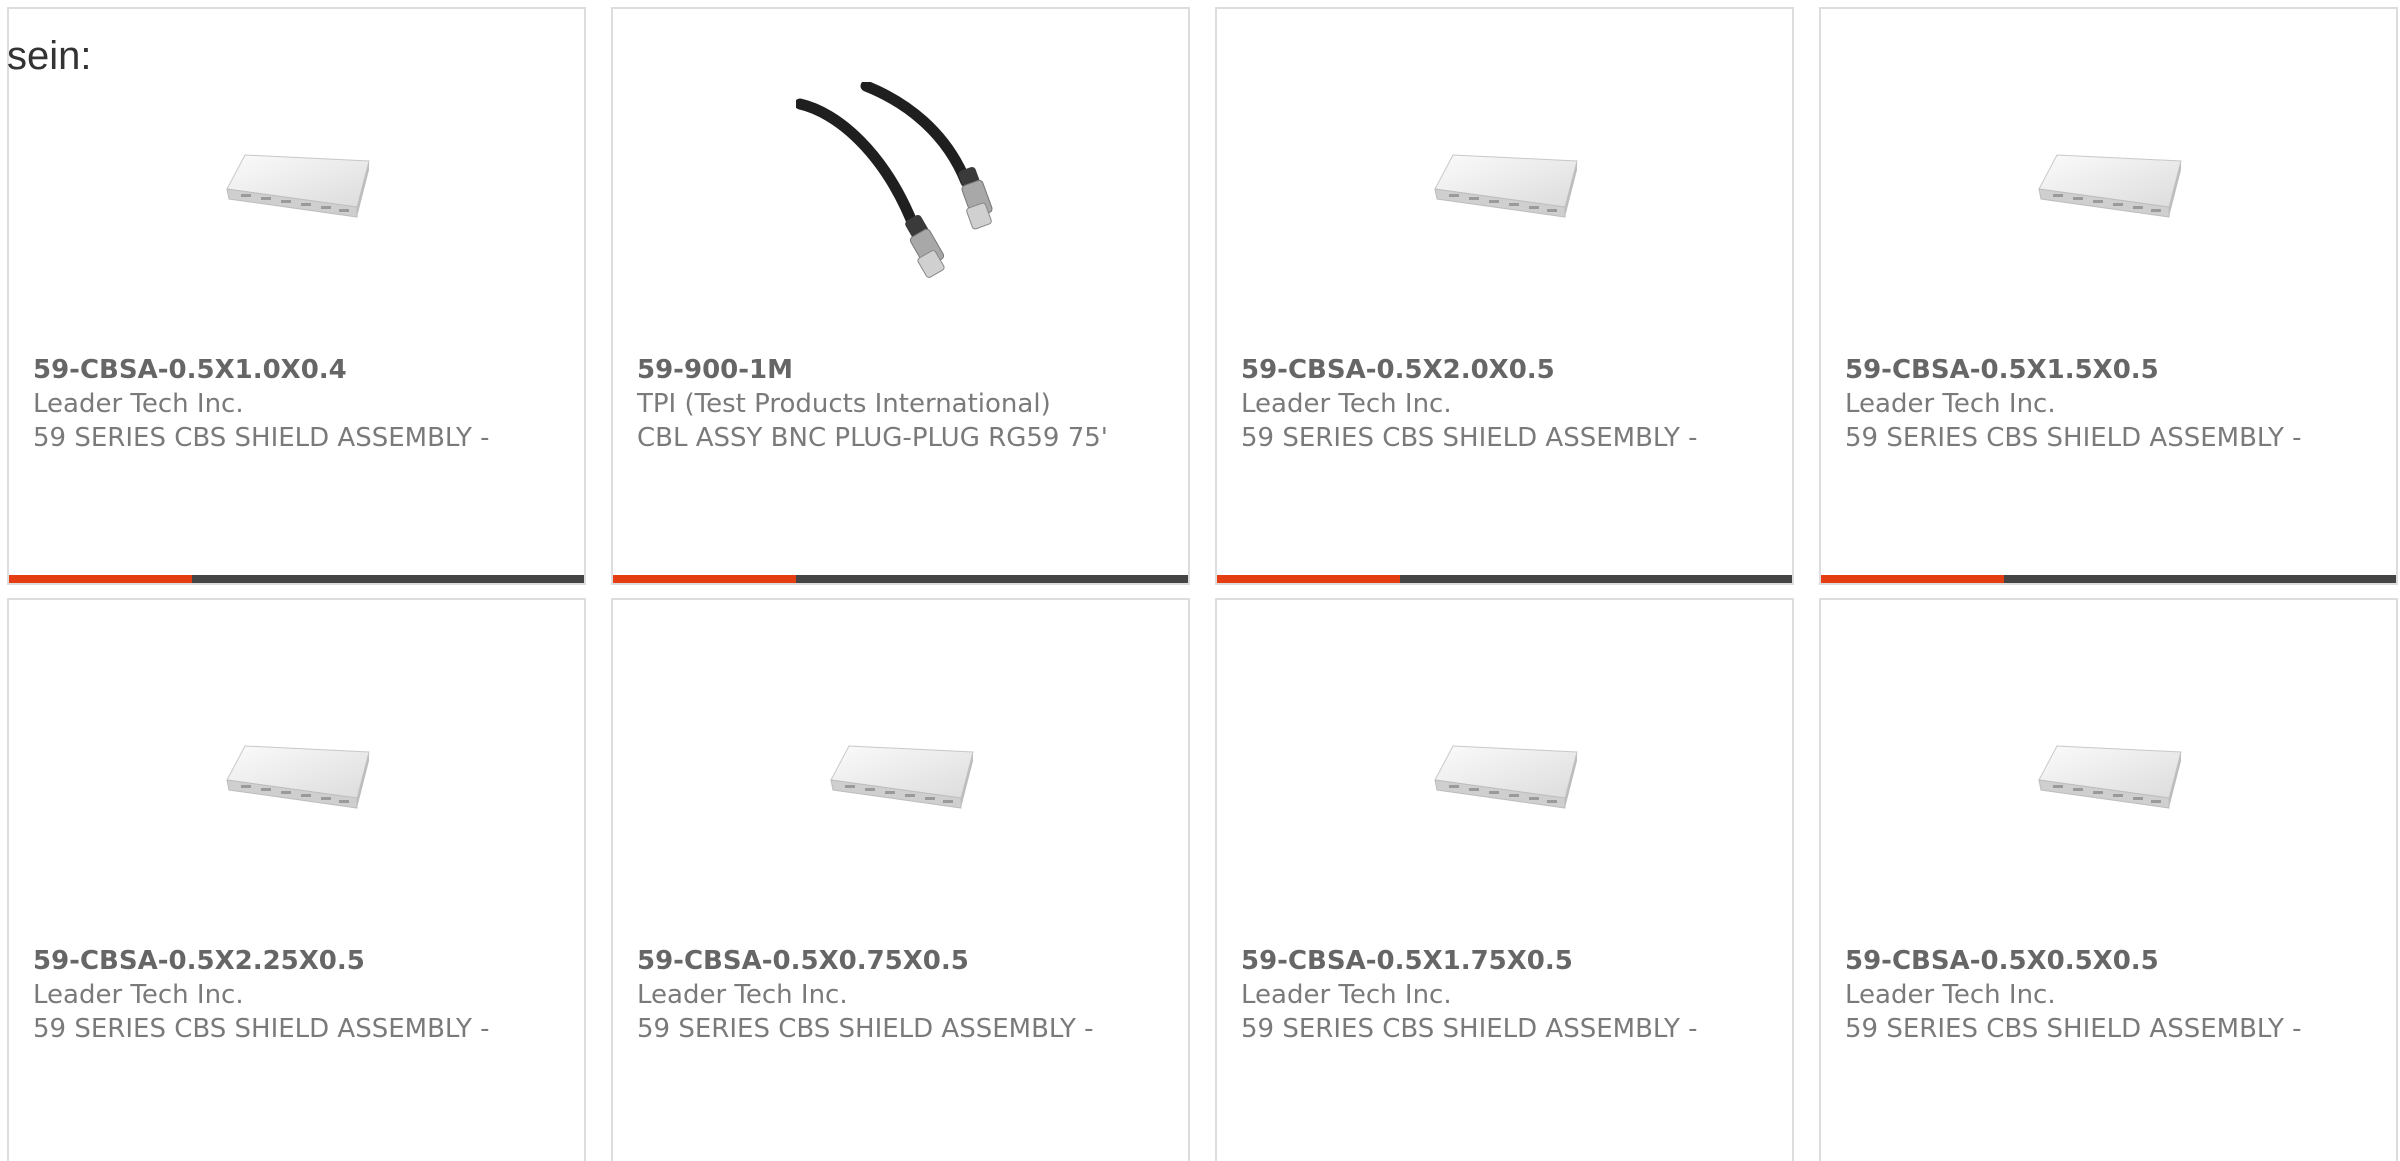 Image resolution: width=2400 pixels, height=1161 pixels. Describe the element at coordinates (2108, 370) in the screenshot. I see `part-number: 59-CBSA-0.5X1.5X0.5` at that location.